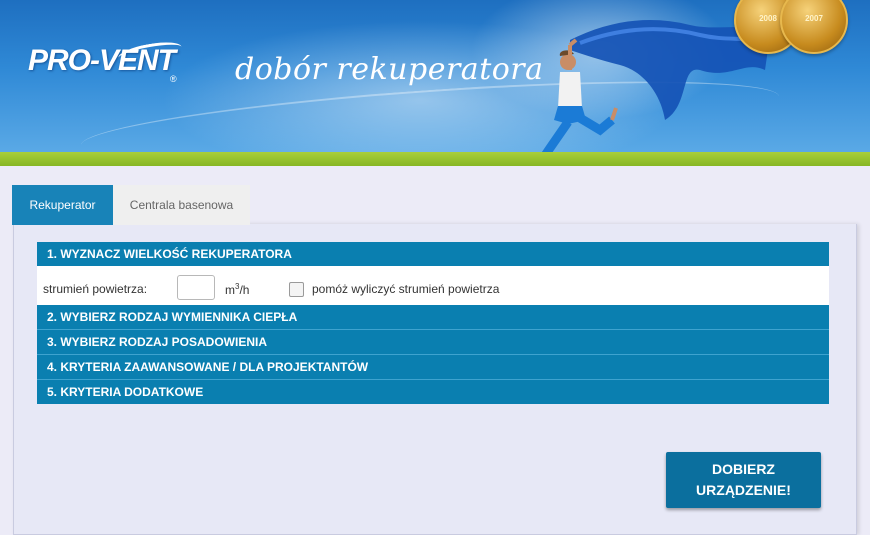 This screenshot has width=870, height=535. I want to click on help-calc-checkbox, so click(296, 289).